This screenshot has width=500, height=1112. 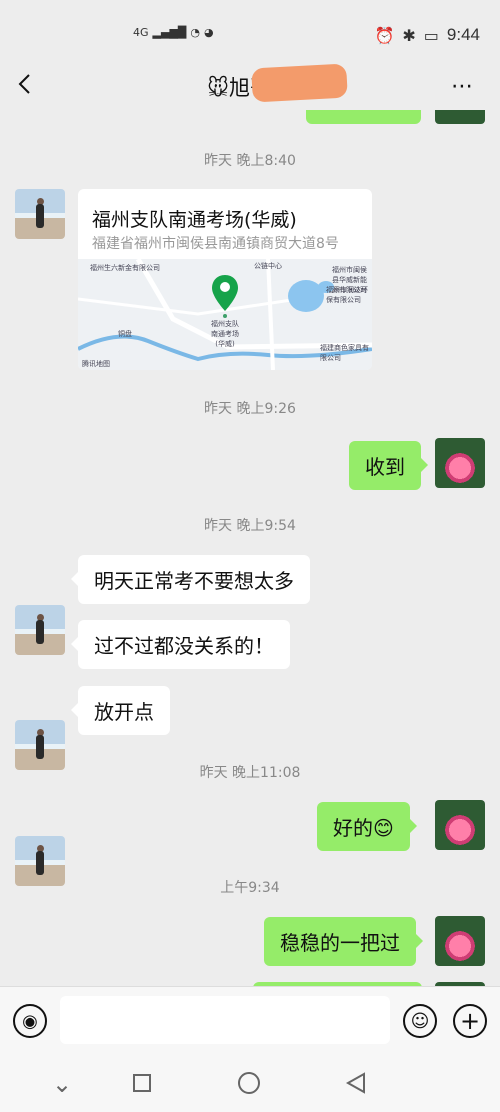 What do you see at coordinates (225, 1020) in the screenshot?
I see `message-input` at bounding box center [225, 1020].